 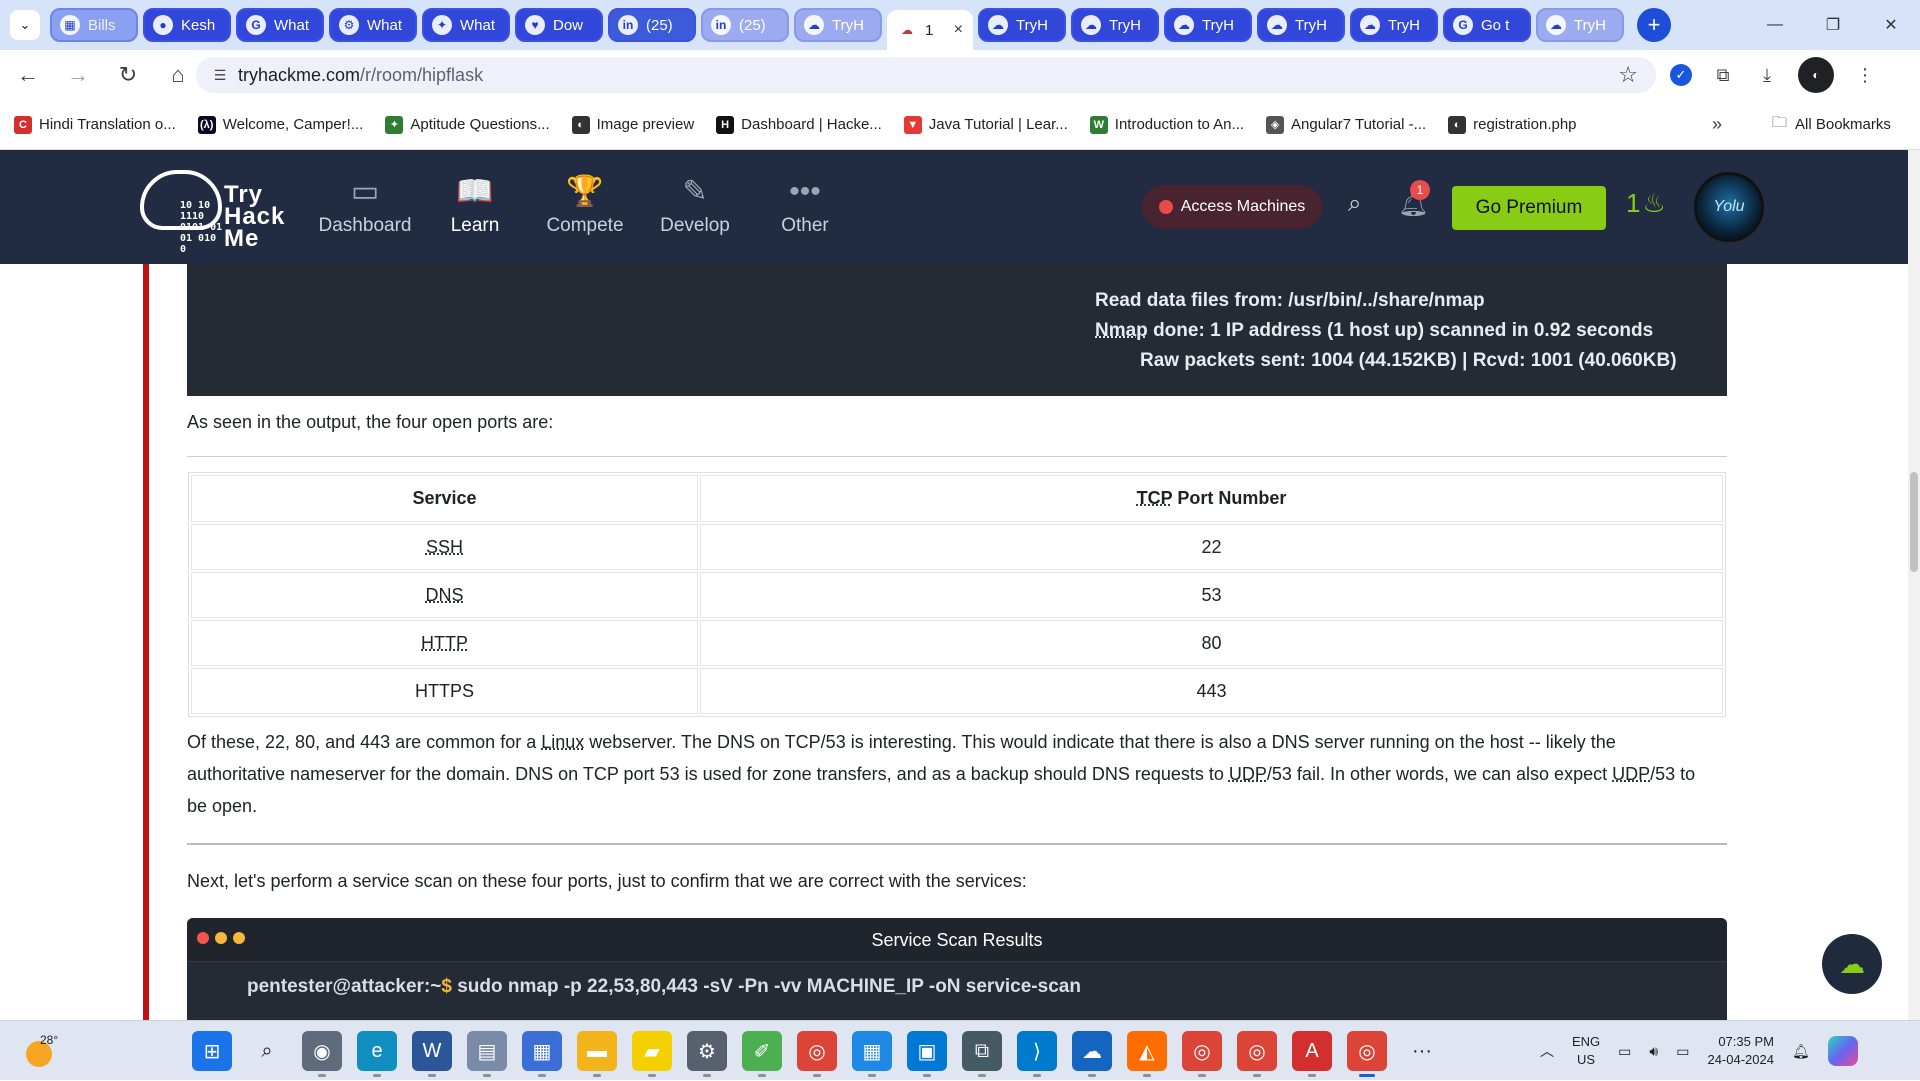 I want to click on home-icon: ⌂, so click(x=178, y=75).